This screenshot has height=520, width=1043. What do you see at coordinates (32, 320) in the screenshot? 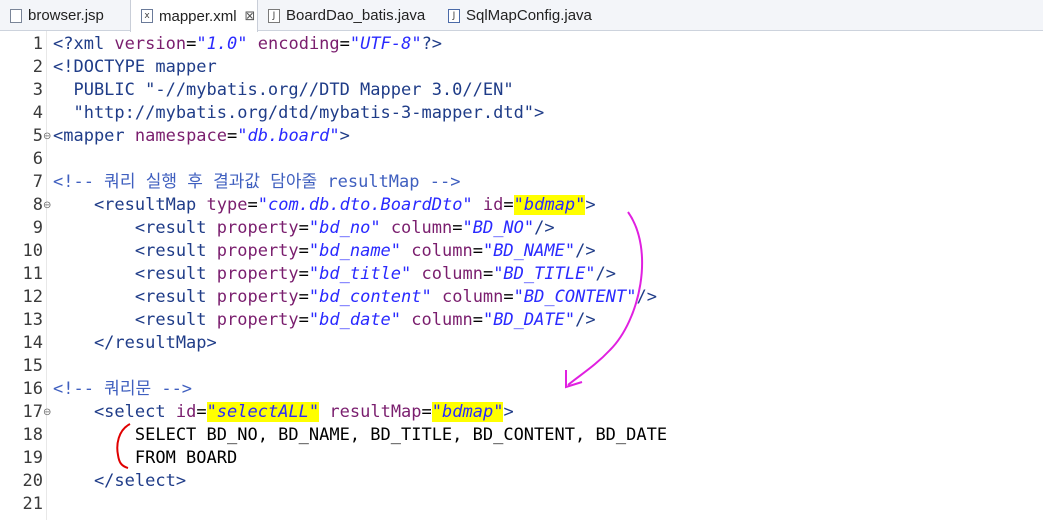
I see `line-number: 13` at bounding box center [32, 320].